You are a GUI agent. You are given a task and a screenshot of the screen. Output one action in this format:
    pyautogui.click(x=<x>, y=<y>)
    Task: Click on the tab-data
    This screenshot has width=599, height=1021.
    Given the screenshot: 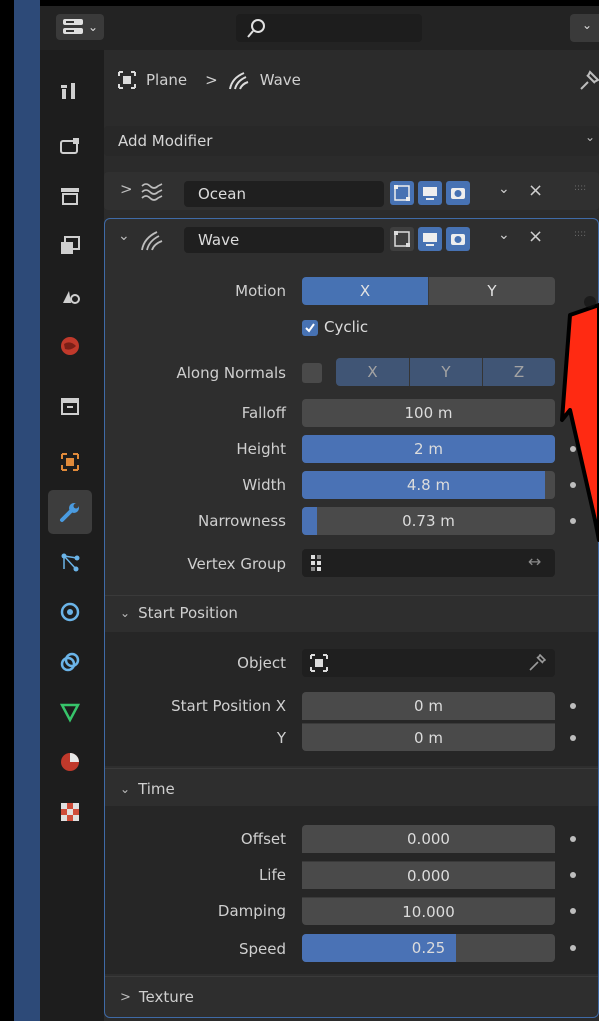 What is the action you would take?
    pyautogui.click(x=70, y=712)
    